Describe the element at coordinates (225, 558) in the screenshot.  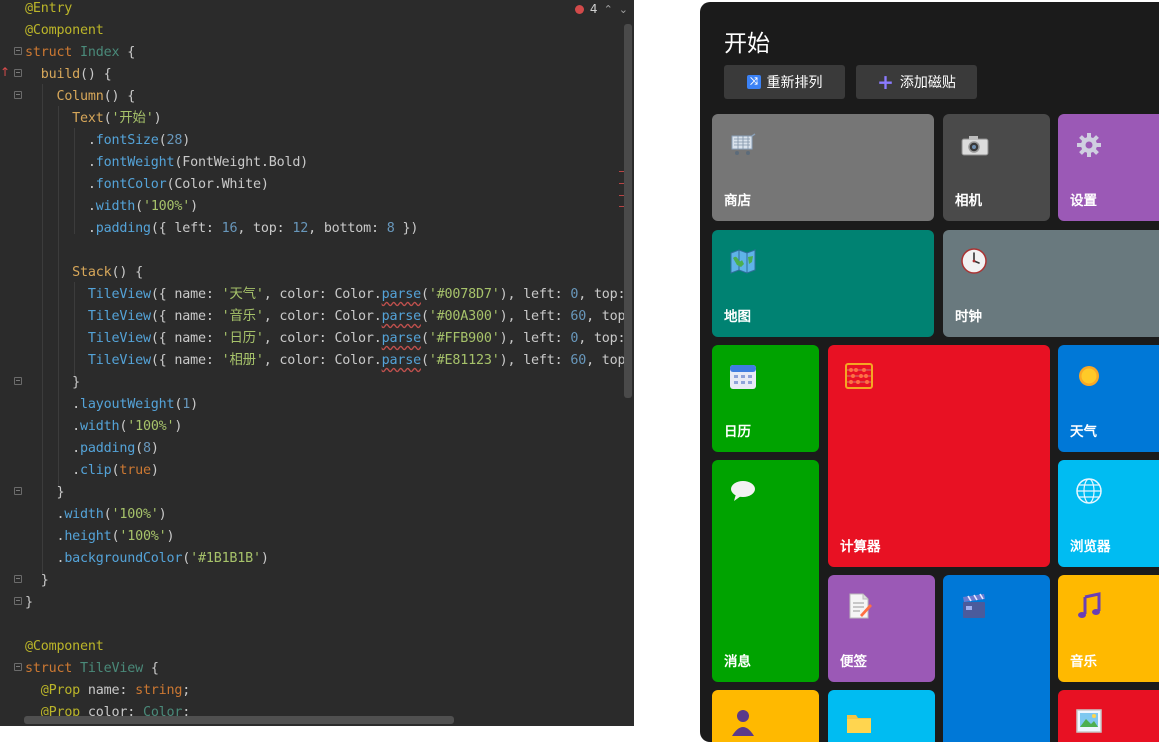
I see `code-token: '#1B1B1B'` at that location.